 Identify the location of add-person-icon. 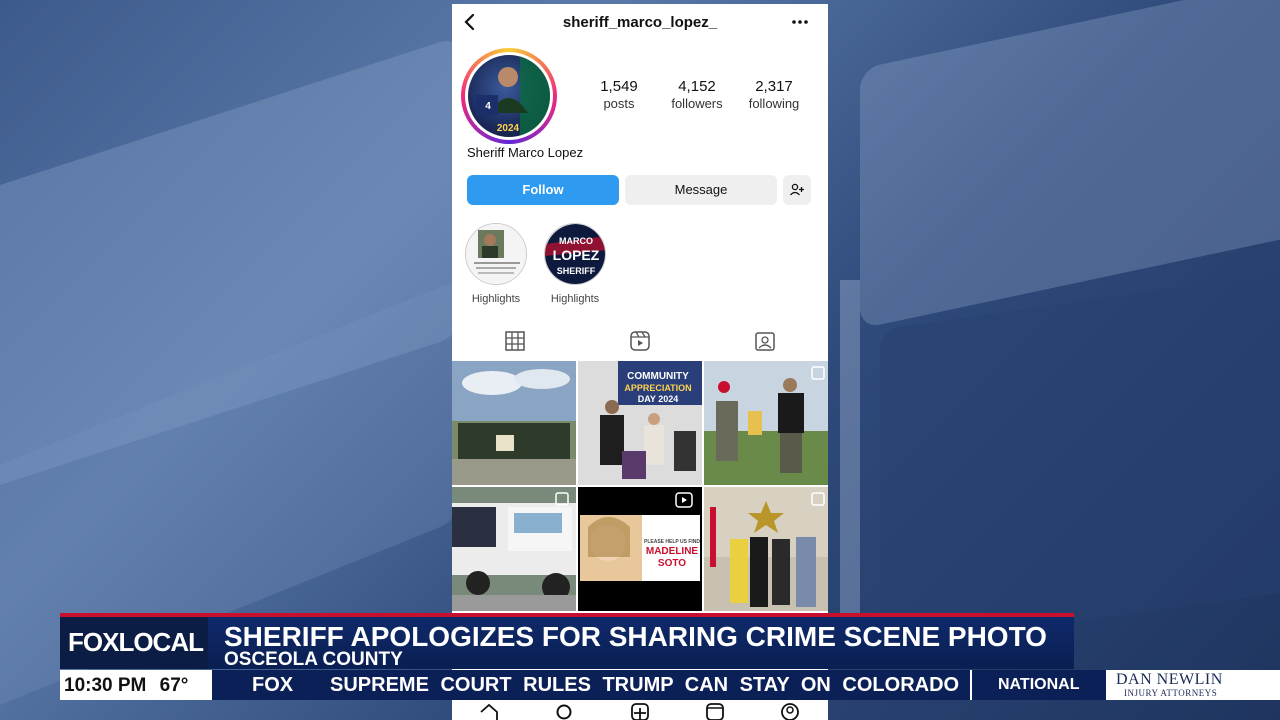
(797, 189).